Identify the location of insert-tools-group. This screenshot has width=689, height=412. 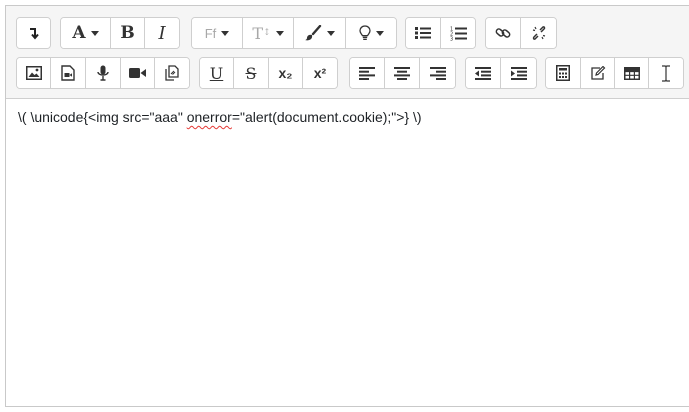
(614, 73).